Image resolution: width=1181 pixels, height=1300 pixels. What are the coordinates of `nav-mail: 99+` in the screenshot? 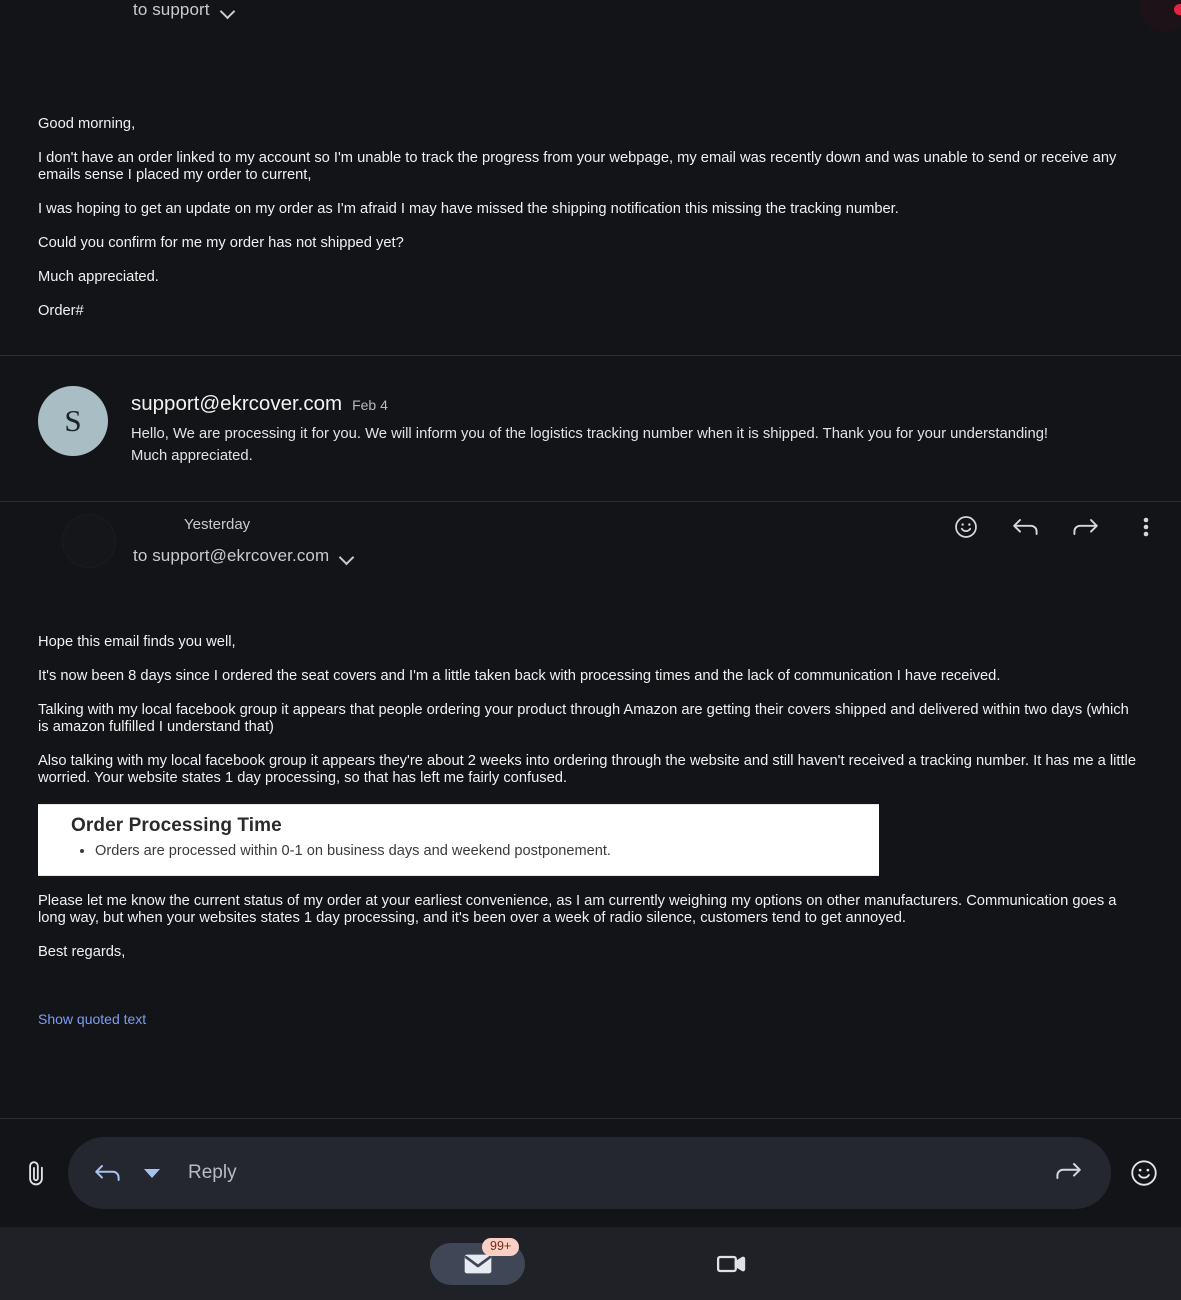 It's located at (477, 1261).